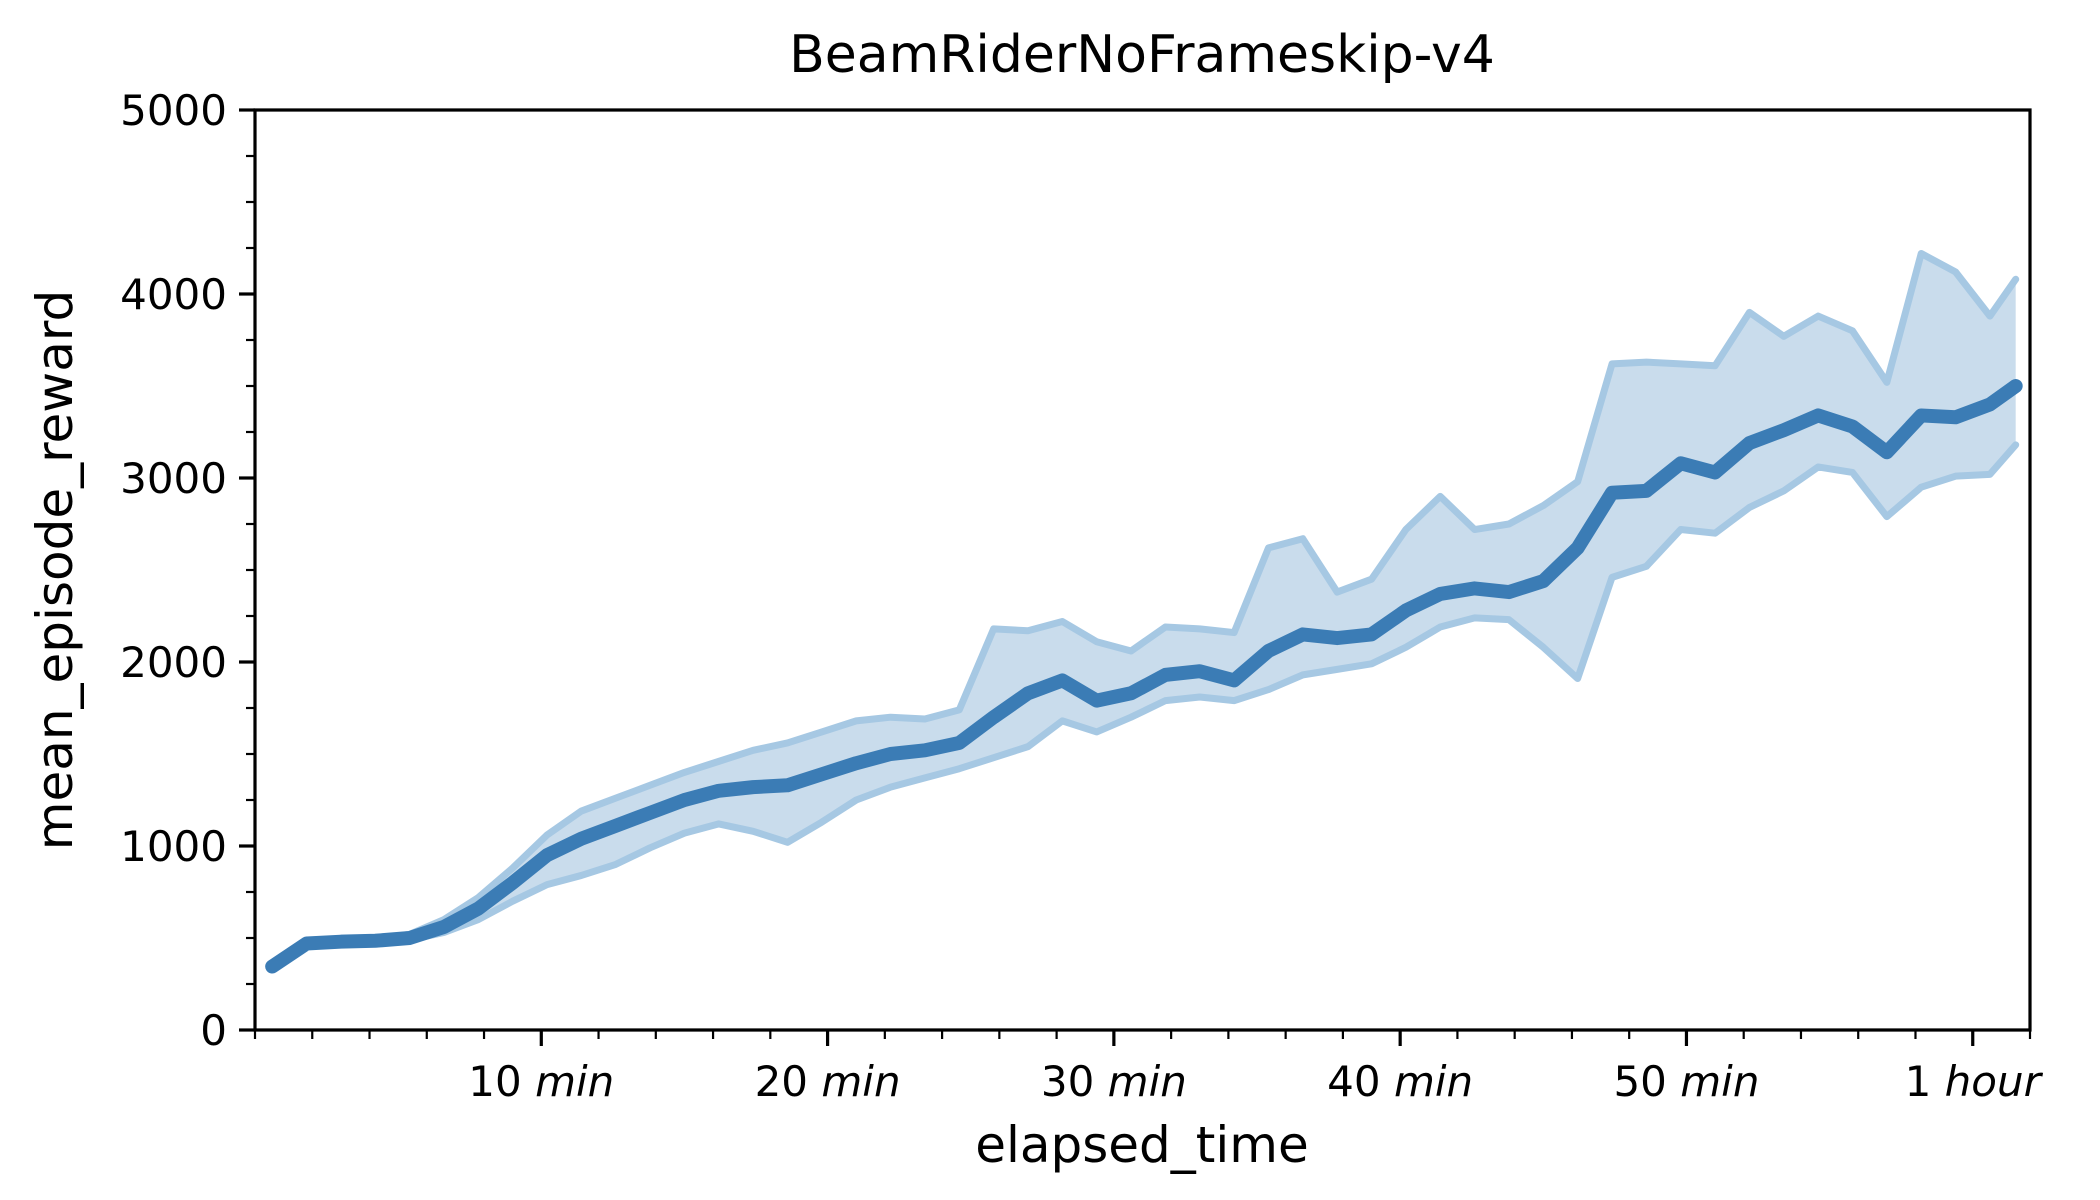  I want to click on y-axis-tick-labels: 0 1000 2000 3000 4000 5000, so click(173, 570).